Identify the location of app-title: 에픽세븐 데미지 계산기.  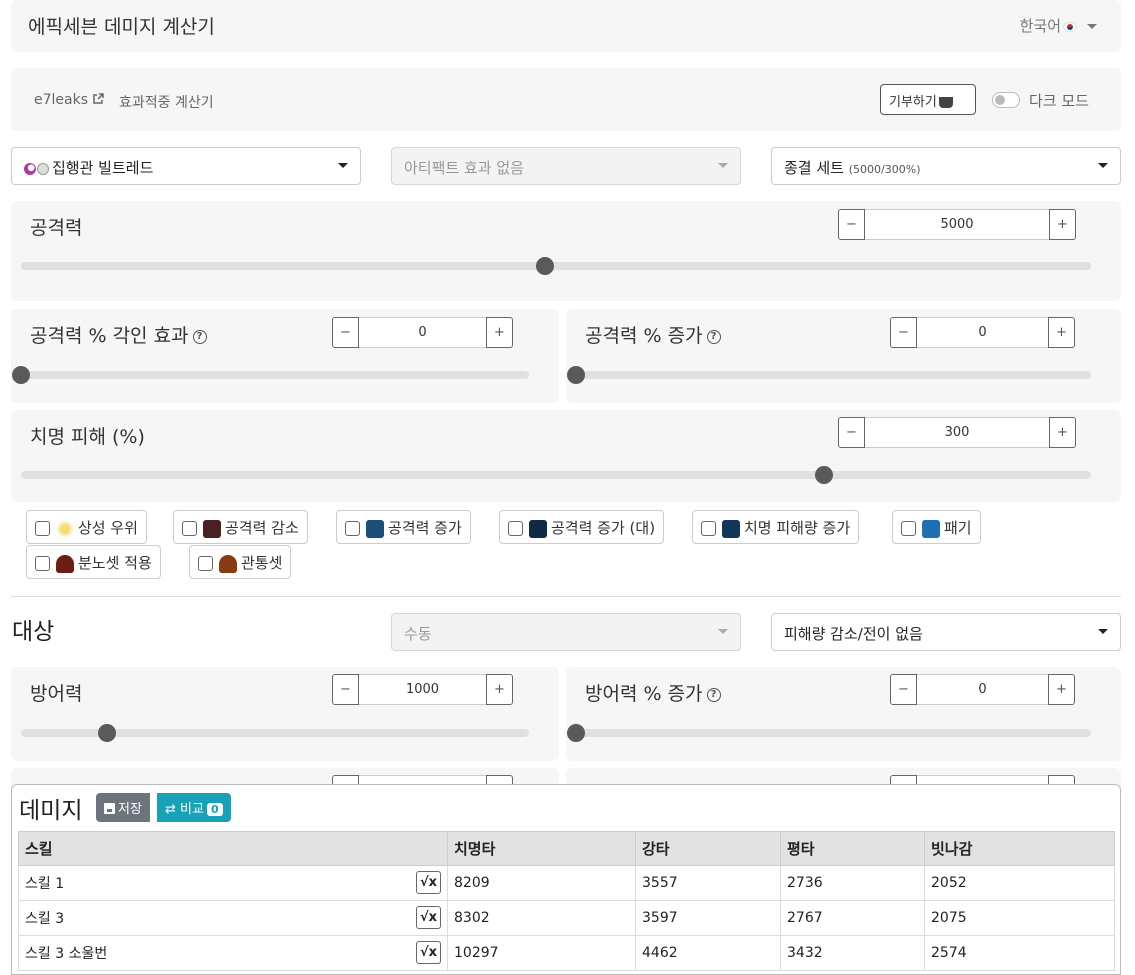
(121, 27).